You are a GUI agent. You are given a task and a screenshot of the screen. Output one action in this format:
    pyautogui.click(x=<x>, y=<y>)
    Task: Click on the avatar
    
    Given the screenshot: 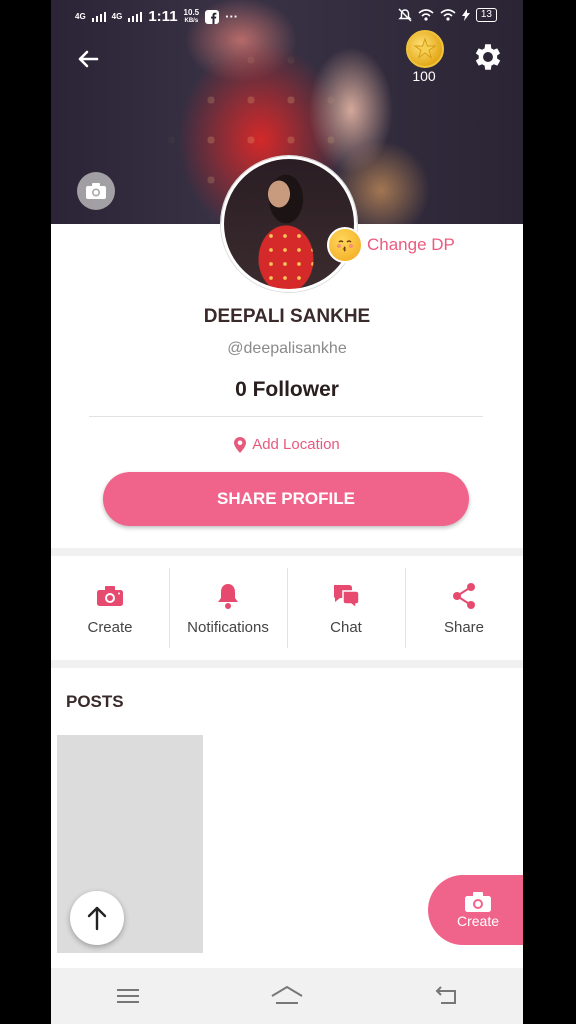 What is the action you would take?
    pyautogui.click(x=289, y=224)
    